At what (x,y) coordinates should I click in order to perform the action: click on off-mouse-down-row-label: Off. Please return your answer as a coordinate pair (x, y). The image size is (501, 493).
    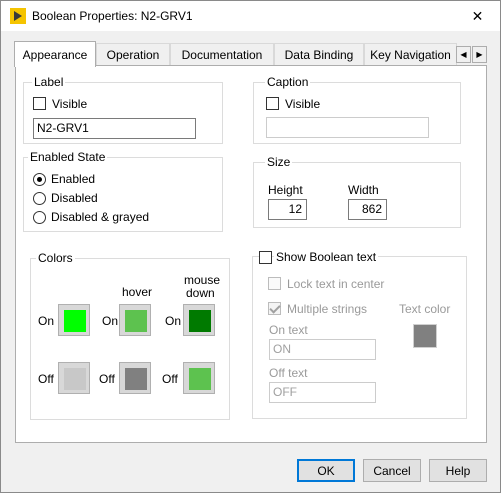
    Looking at the image, I should click on (170, 379).